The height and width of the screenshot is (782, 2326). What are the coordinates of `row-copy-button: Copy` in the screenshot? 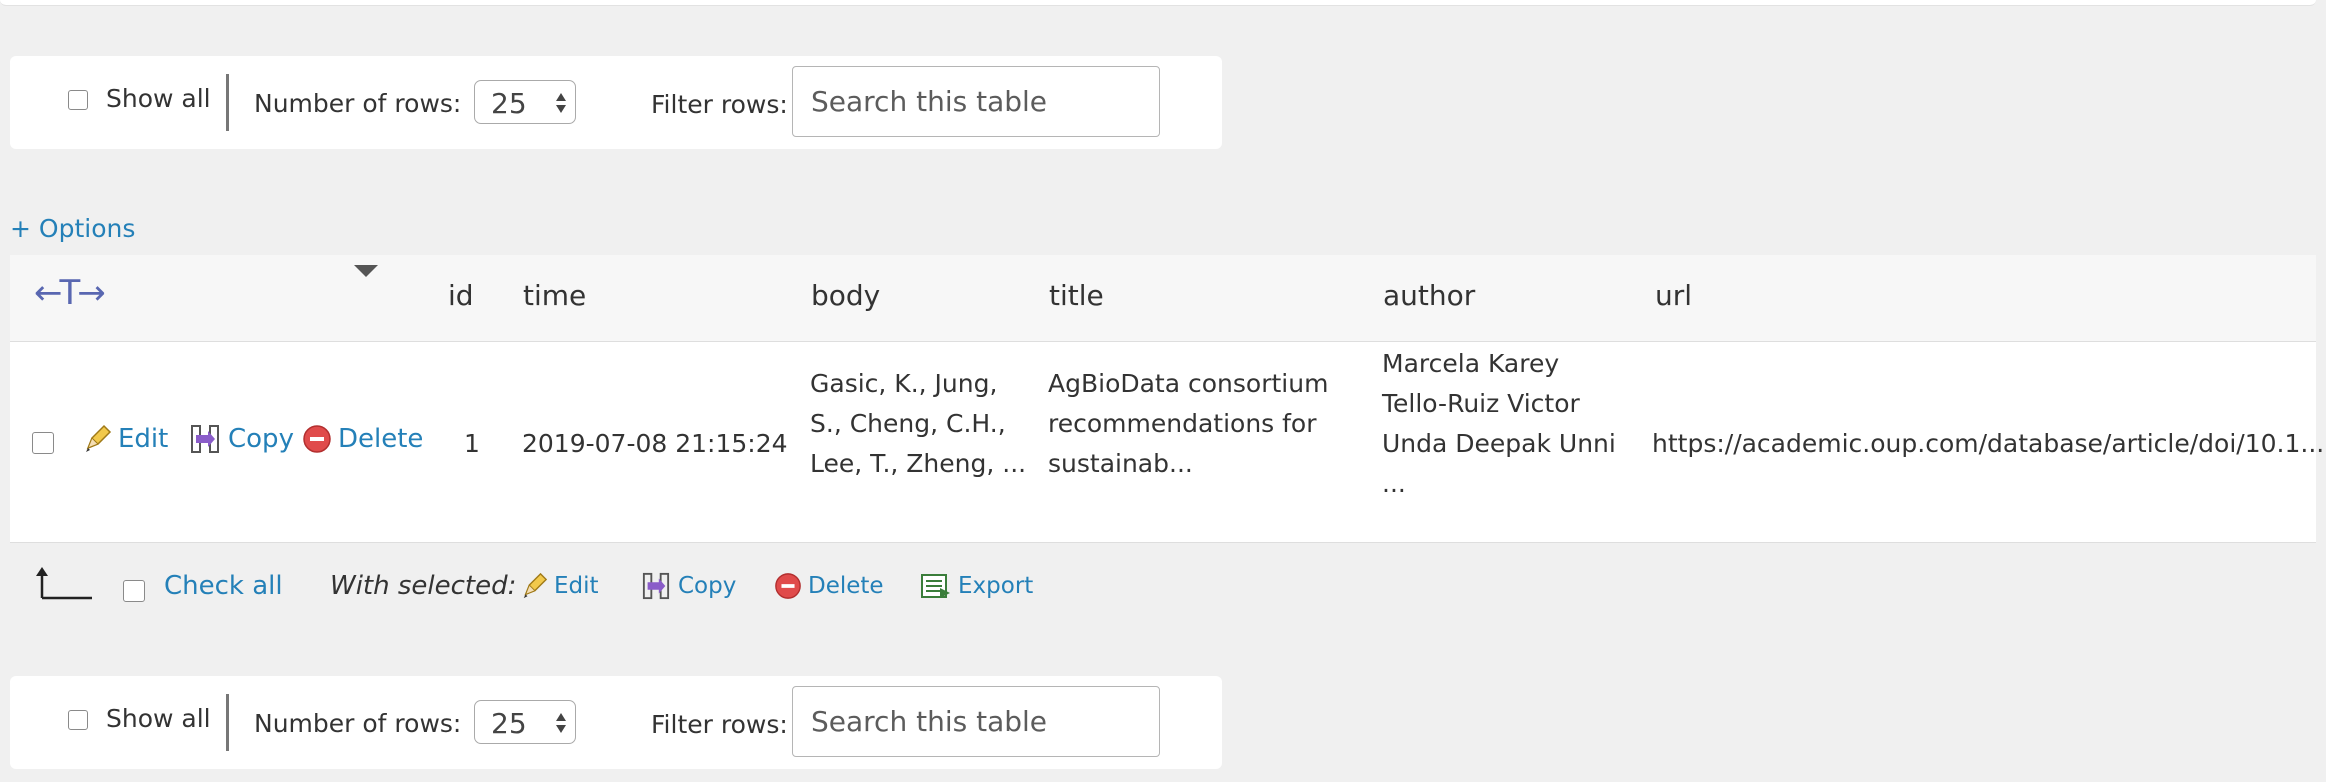 It's located at (241, 439).